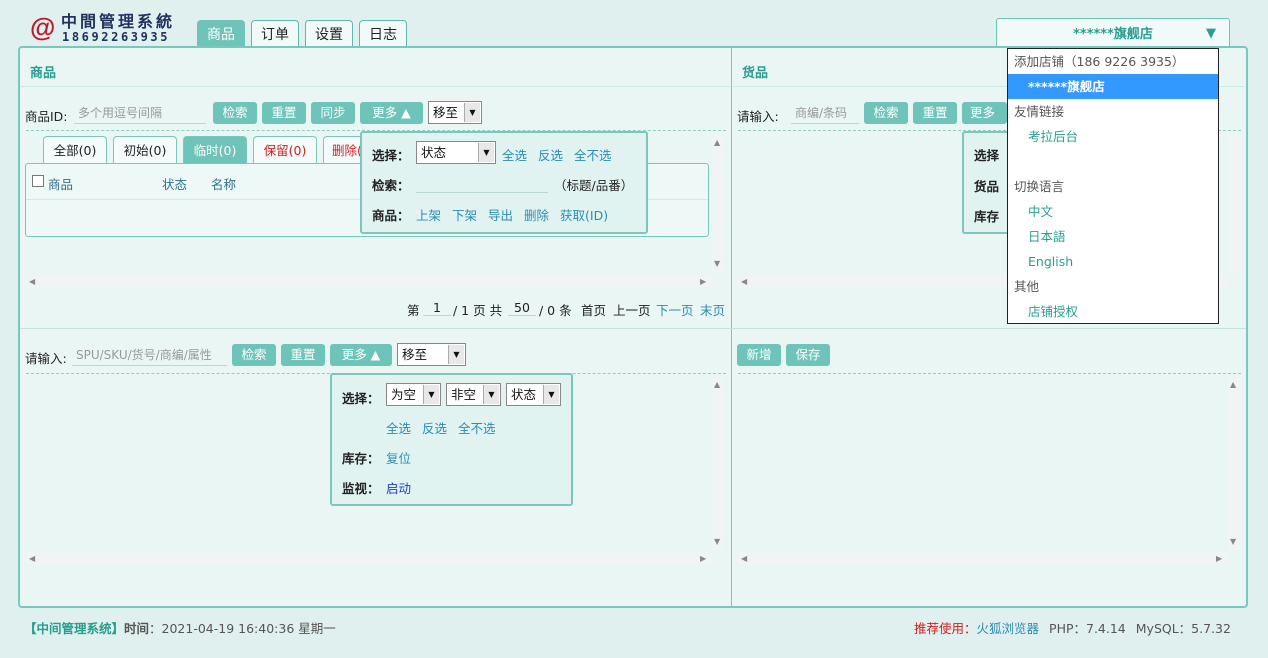 Image resolution: width=1268 pixels, height=658 pixels. Describe the element at coordinates (983, 558) in the screenshot. I see `editor-horizontal-scrollbar` at that location.